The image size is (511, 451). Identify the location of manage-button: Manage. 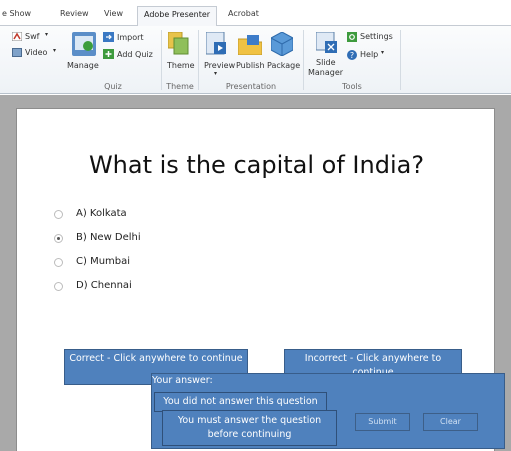
(83, 65).